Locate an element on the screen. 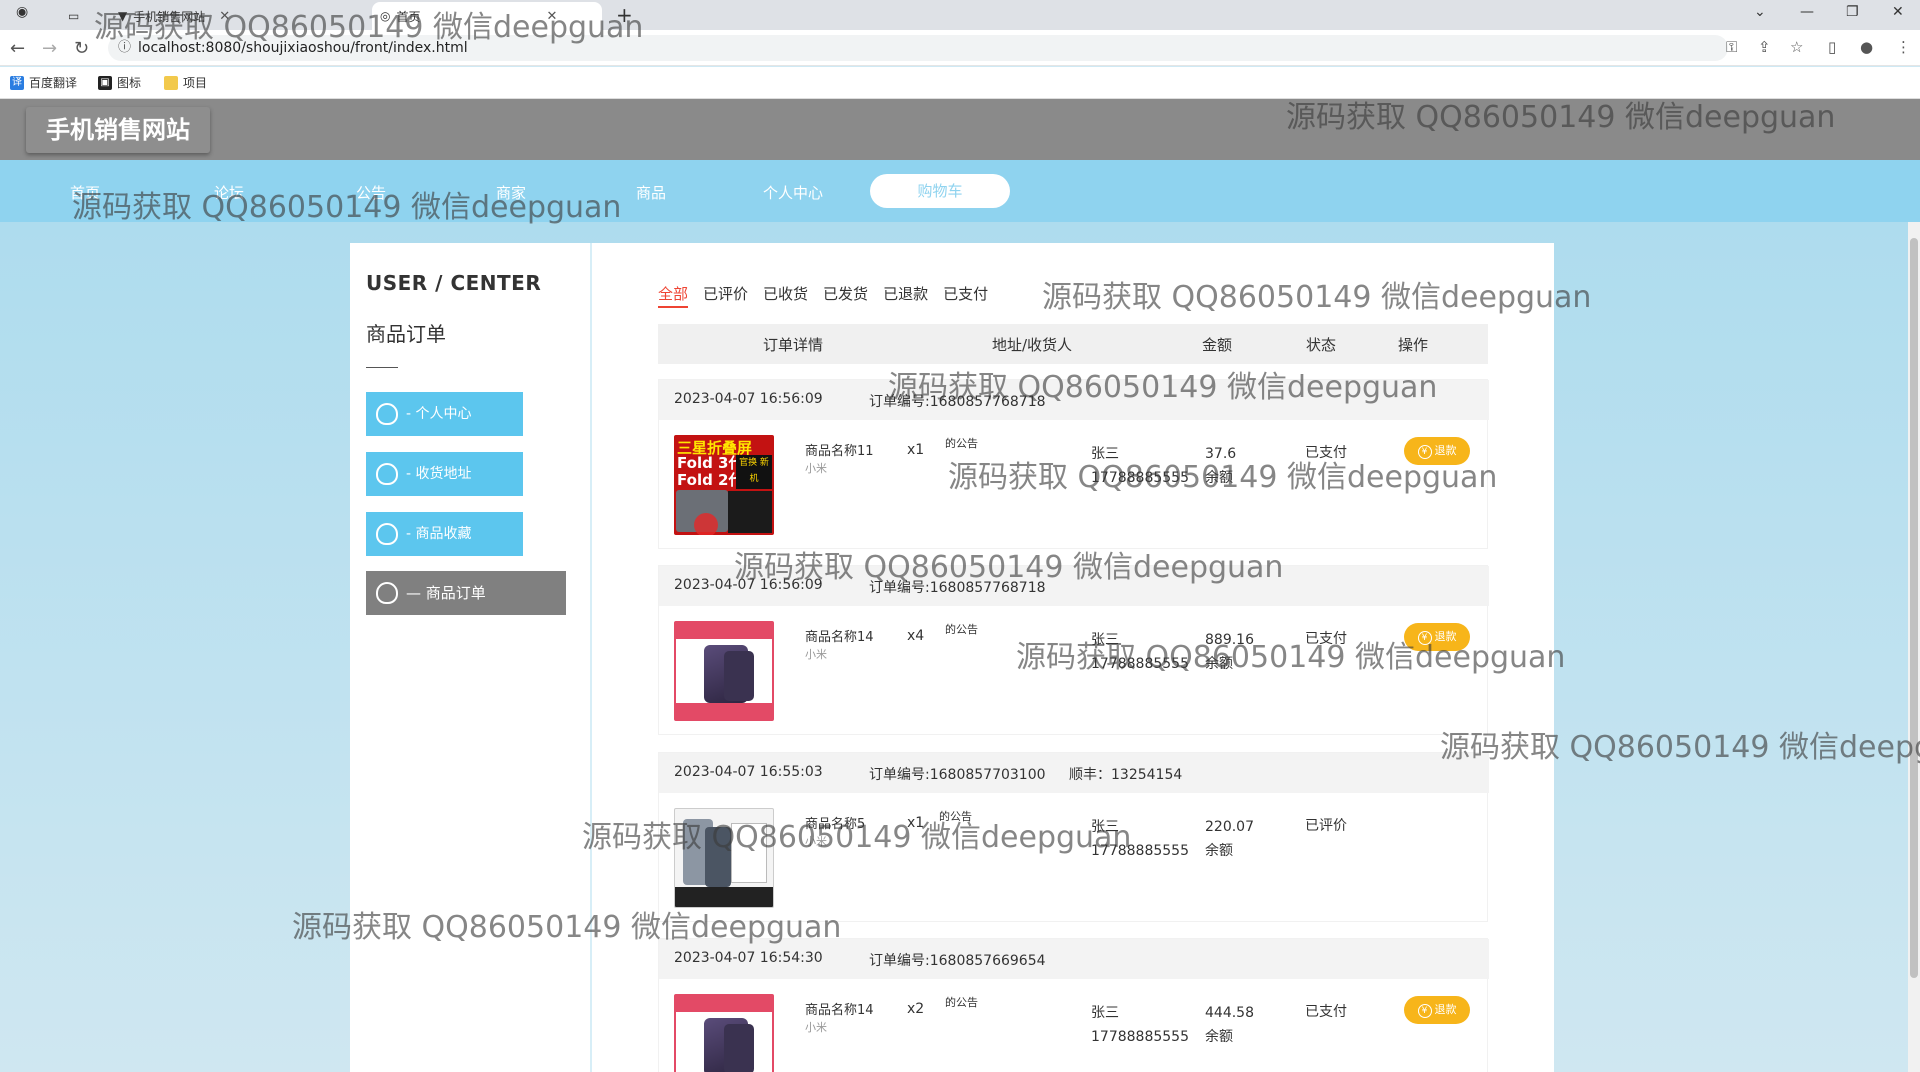 Image resolution: width=1920 pixels, height=1072 pixels. product-quantity: x2 is located at coordinates (916, 1009).